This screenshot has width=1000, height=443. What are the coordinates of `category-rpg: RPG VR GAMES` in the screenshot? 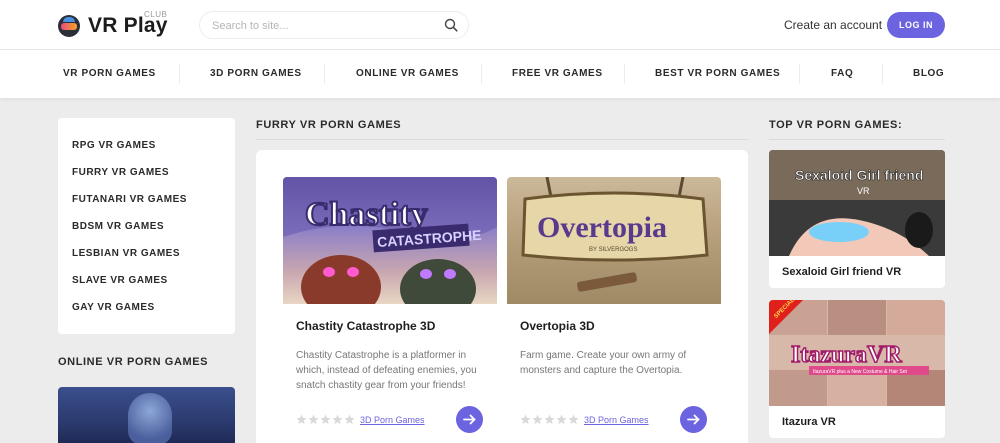 It's located at (114, 145).